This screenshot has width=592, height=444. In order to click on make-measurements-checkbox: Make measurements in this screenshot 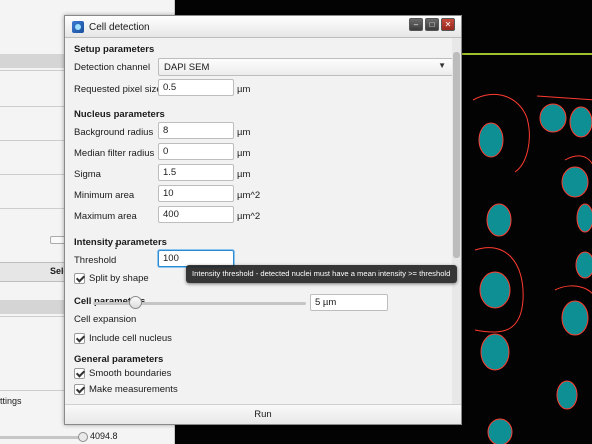, I will do `click(126, 389)`.